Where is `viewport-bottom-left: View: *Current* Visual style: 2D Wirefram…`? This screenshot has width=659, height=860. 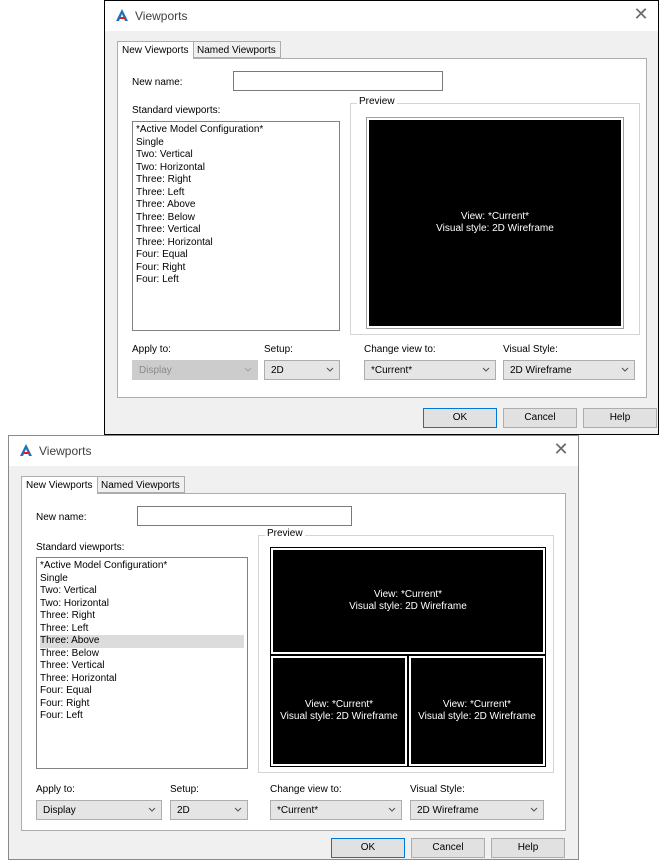
viewport-bottom-left: View: *Current* Visual style: 2D Wirefram… is located at coordinates (339, 711).